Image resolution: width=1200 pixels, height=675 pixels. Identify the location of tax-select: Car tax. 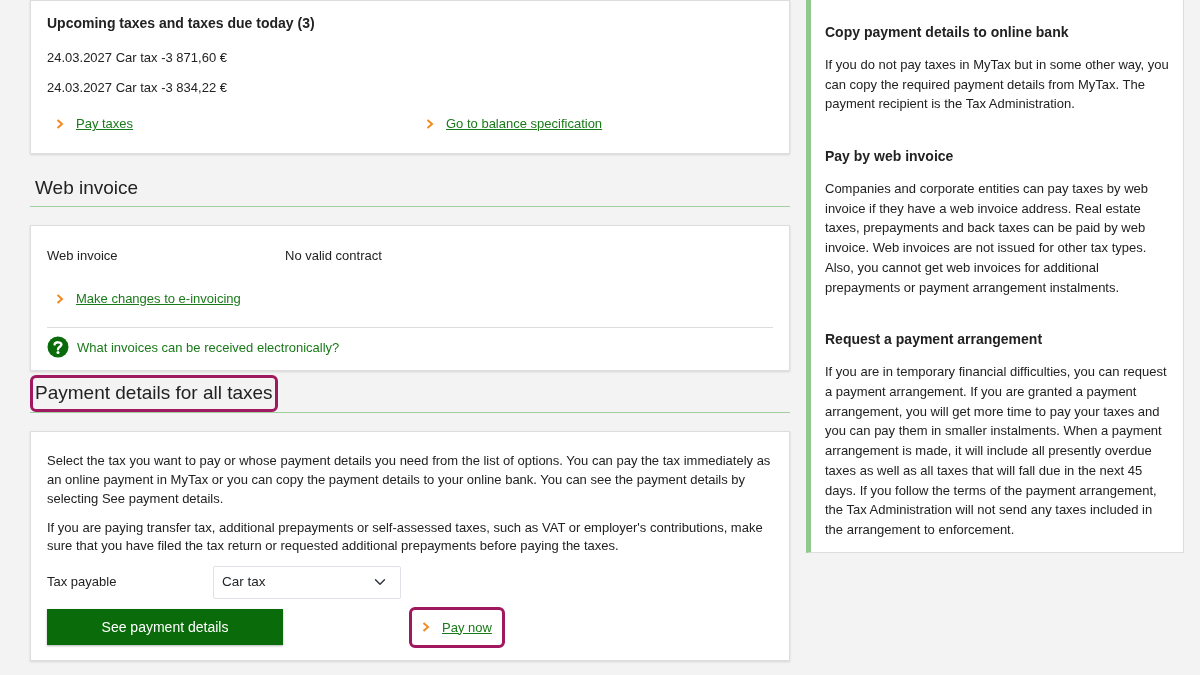
(307, 582).